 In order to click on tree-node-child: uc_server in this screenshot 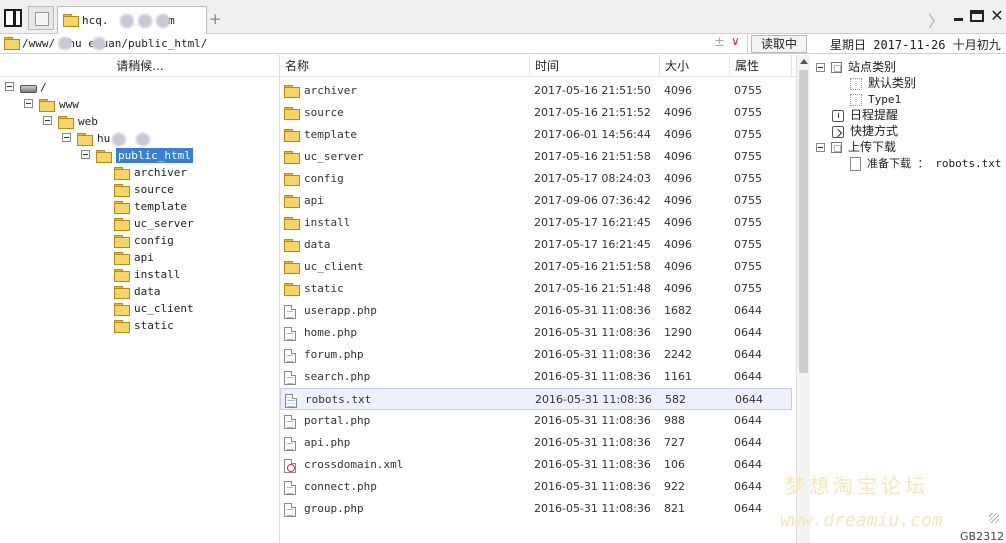, I will do `click(154, 223)`.